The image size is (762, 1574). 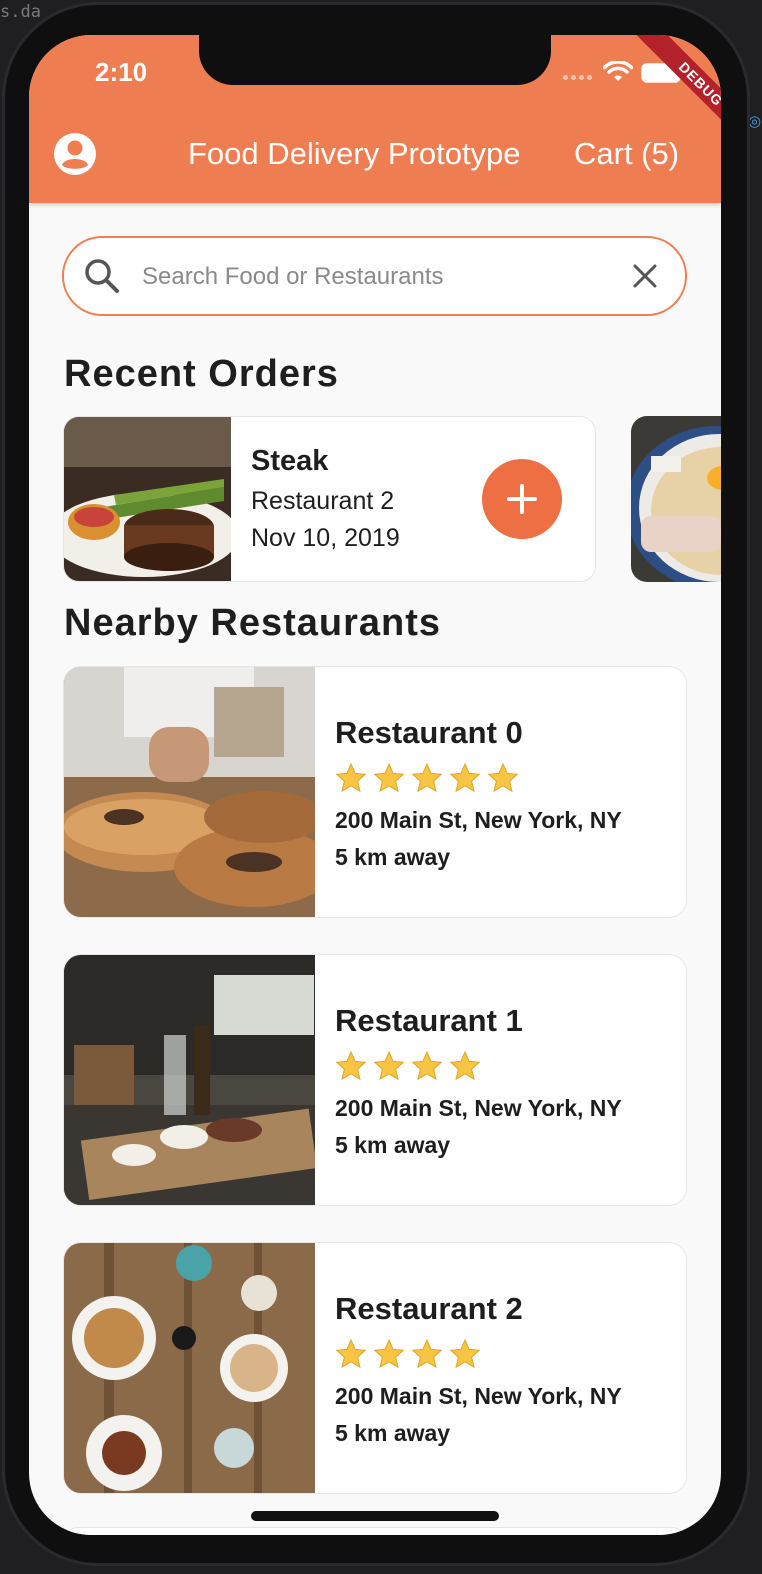 What do you see at coordinates (429, 1308) in the screenshot?
I see `restaurant-name: Restaurant 2` at bounding box center [429, 1308].